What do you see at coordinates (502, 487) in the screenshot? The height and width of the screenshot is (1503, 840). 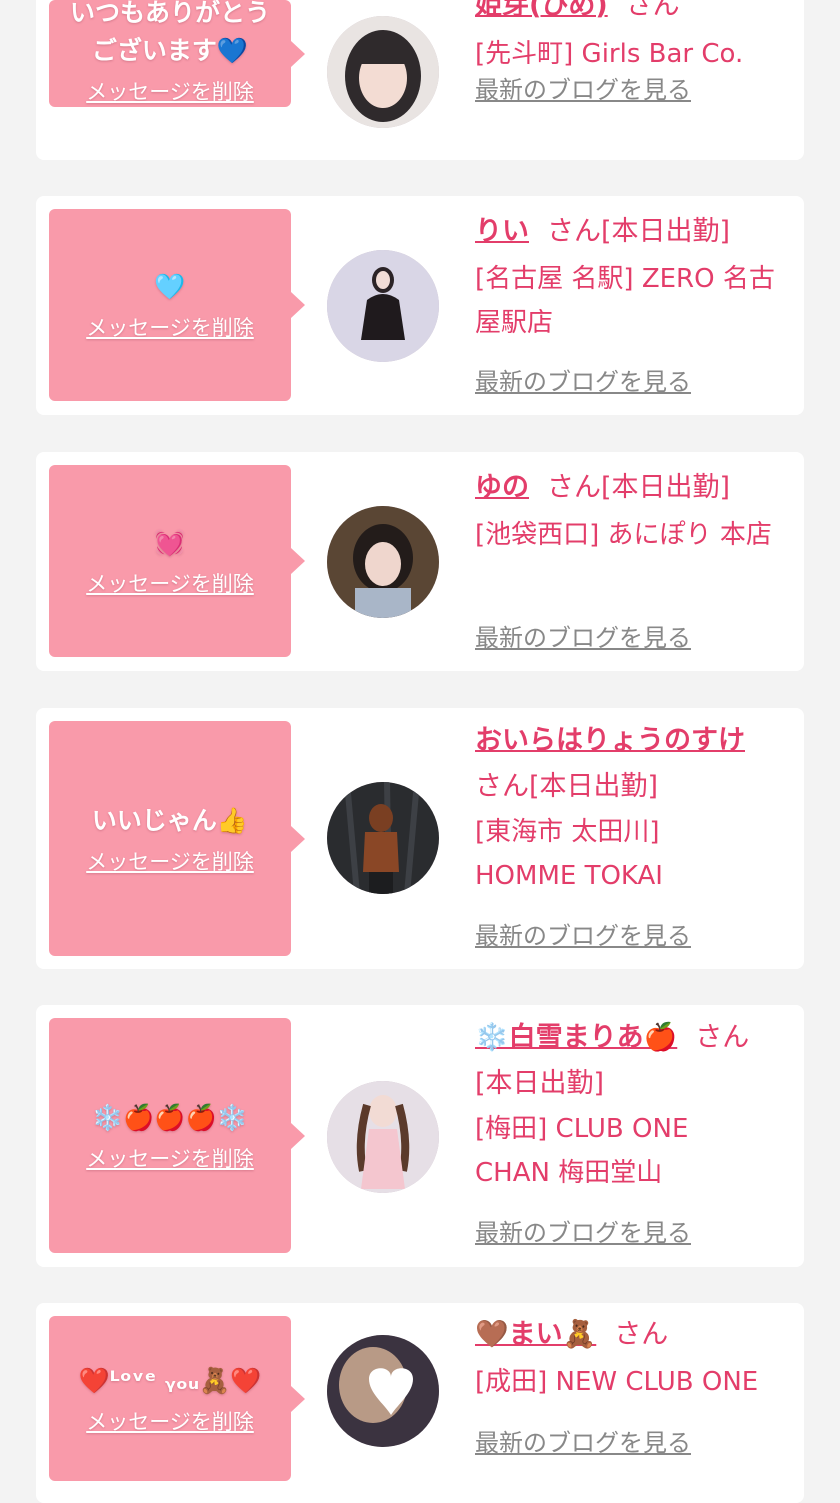 I see `girl-name-link: ゆの` at bounding box center [502, 487].